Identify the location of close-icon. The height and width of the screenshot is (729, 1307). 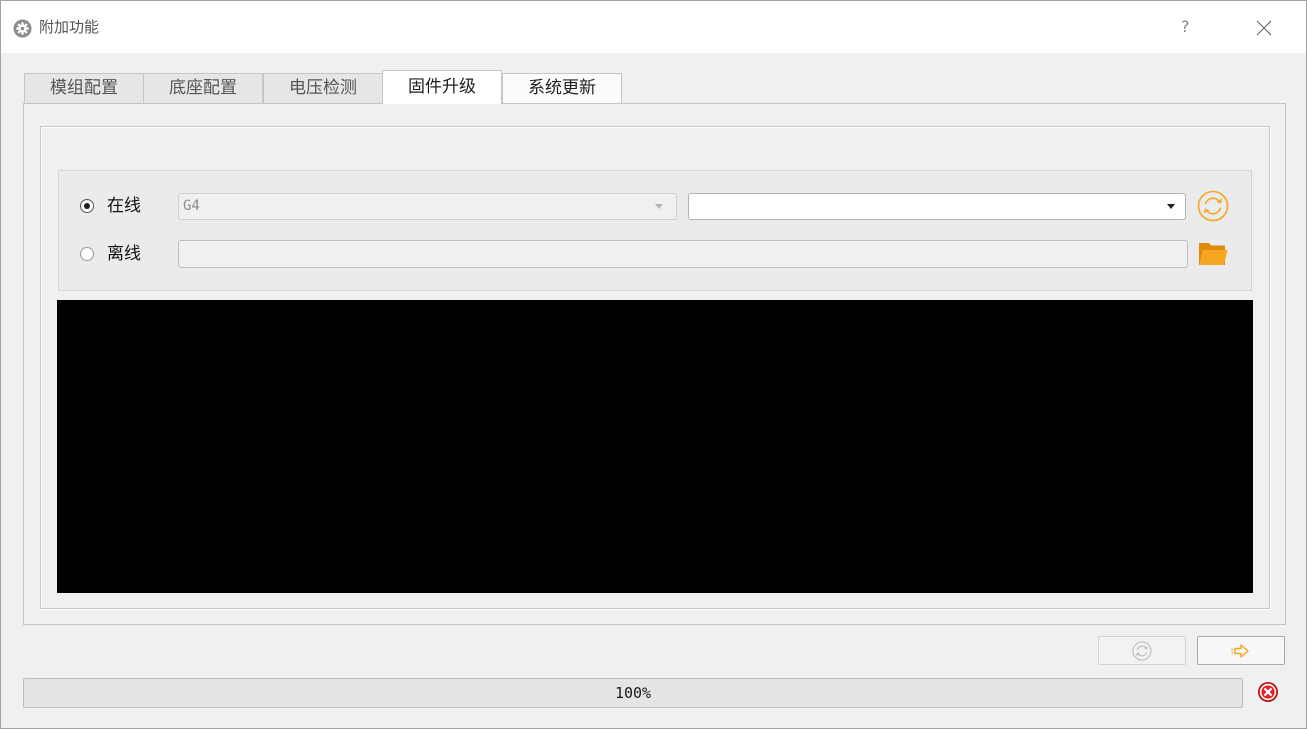
(1264, 28).